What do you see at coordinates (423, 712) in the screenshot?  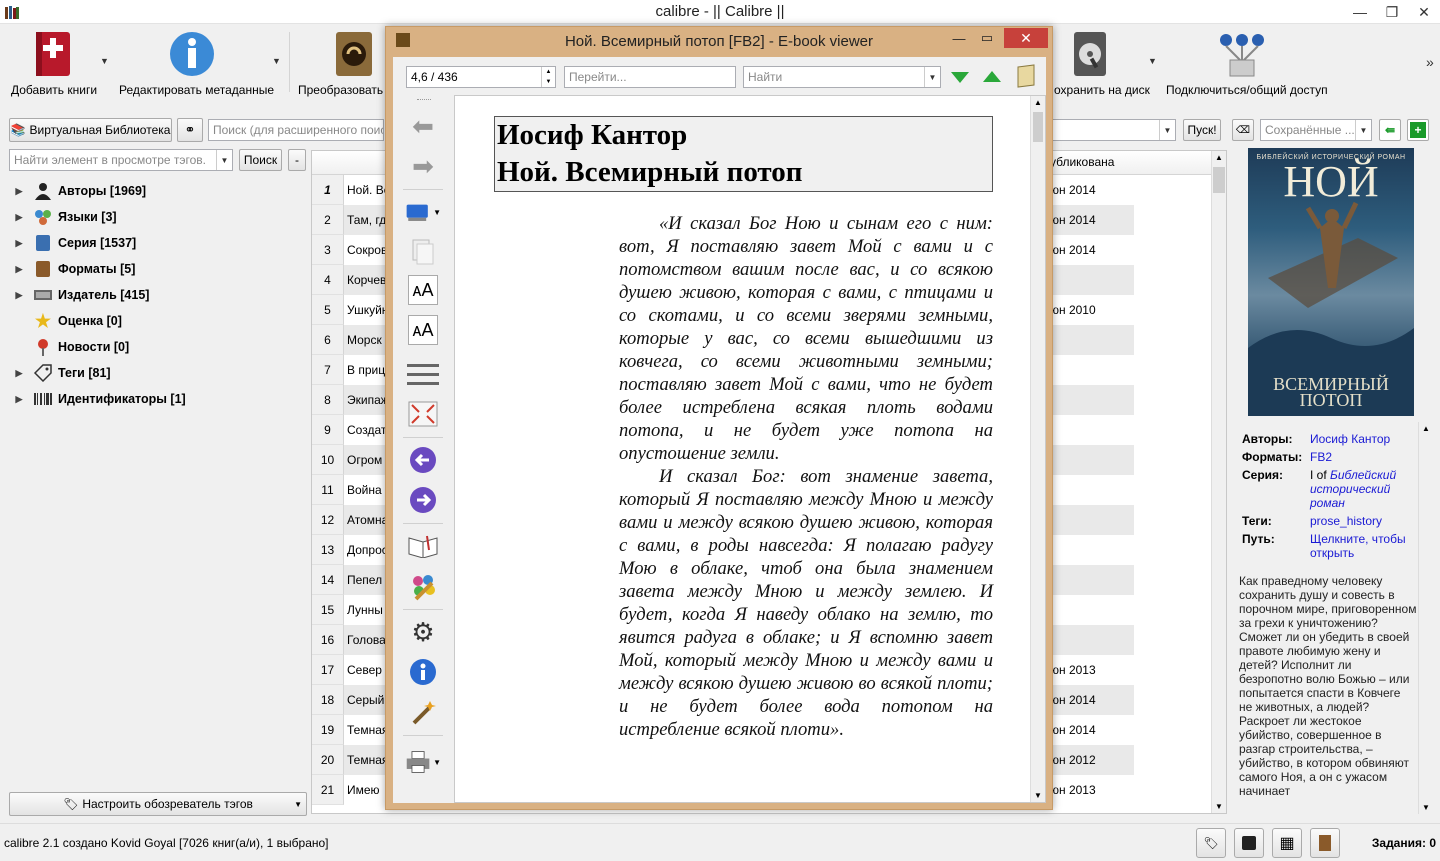 I see `magic-tools-button` at bounding box center [423, 712].